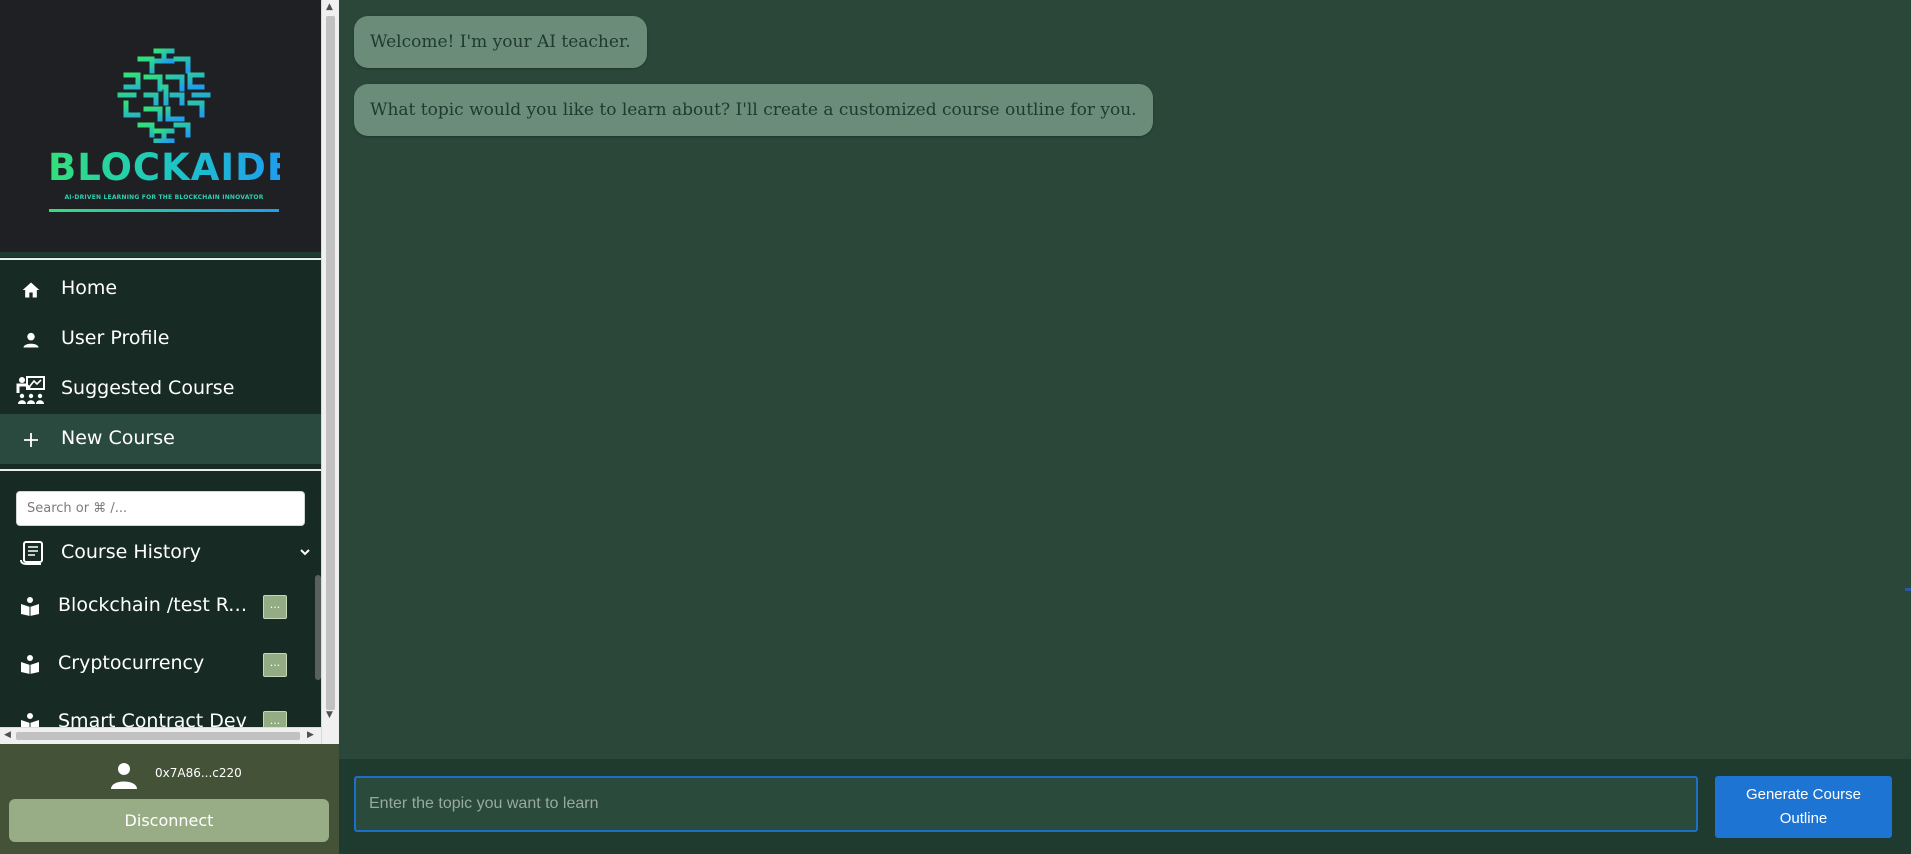 The height and width of the screenshot is (854, 1911). I want to click on history-item-label: Cryptocurrency, so click(131, 663).